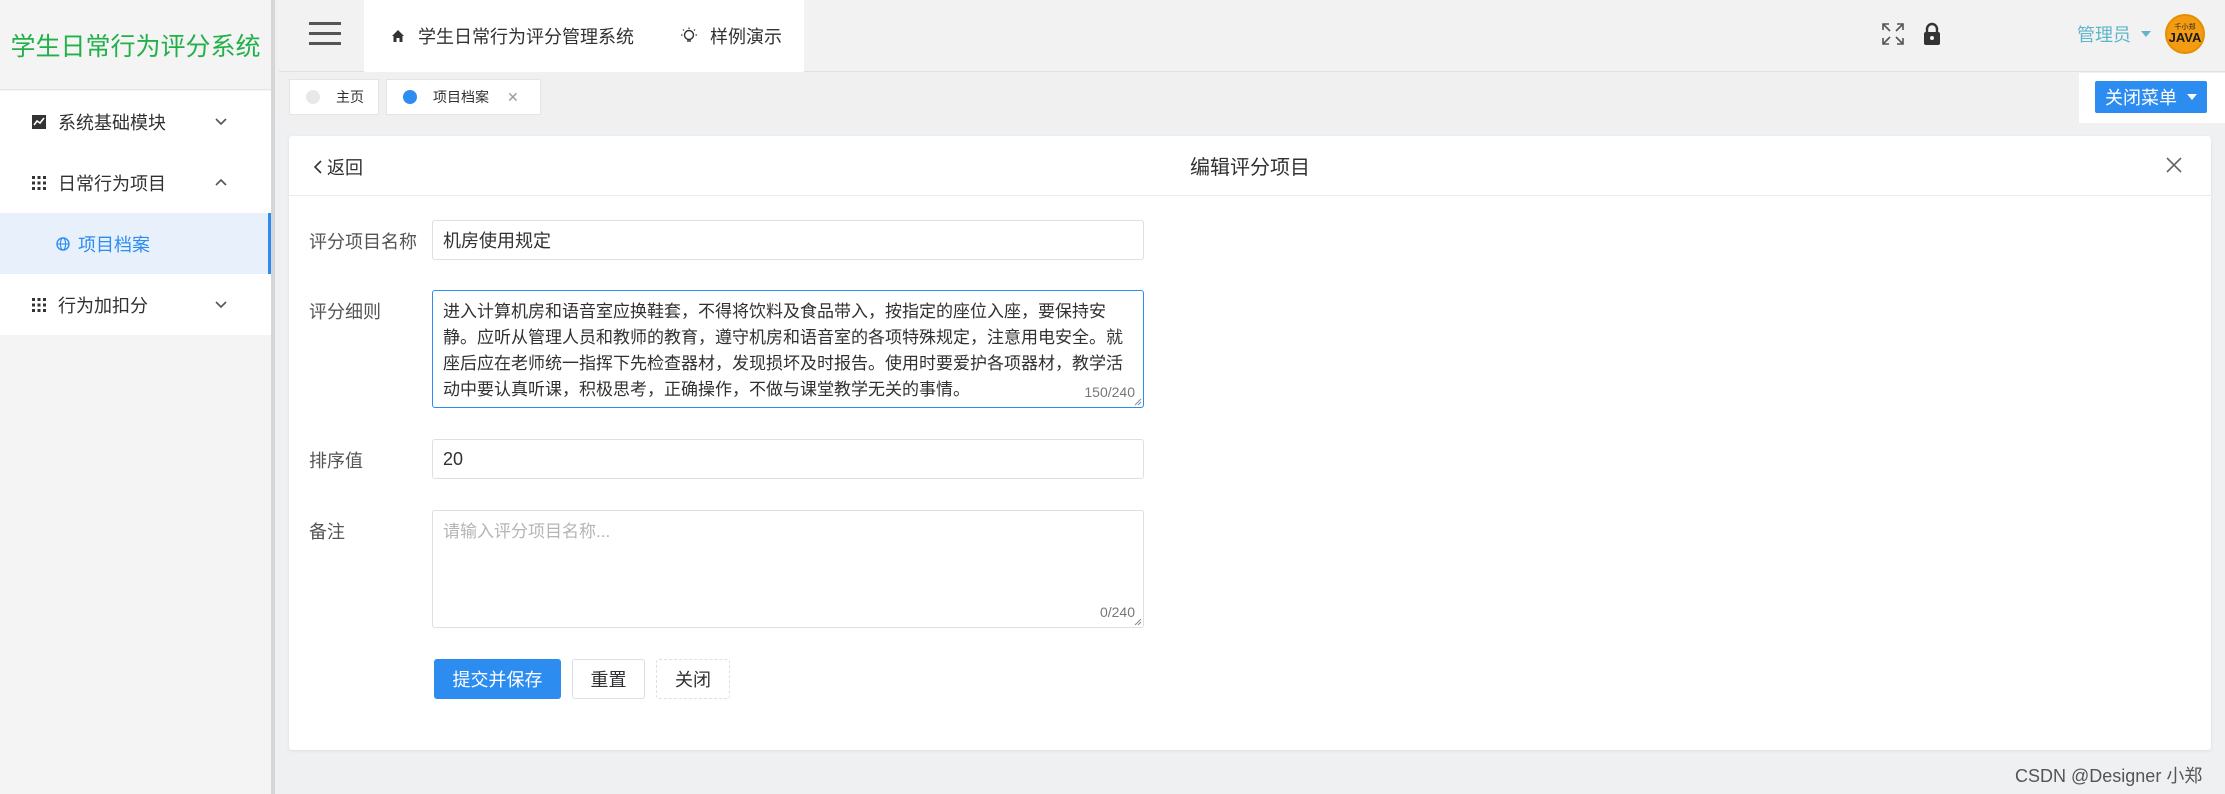 This screenshot has height=794, width=2225. I want to click on top-nav: 学生日常行为评分管理系统 样例演示, so click(584, 36).